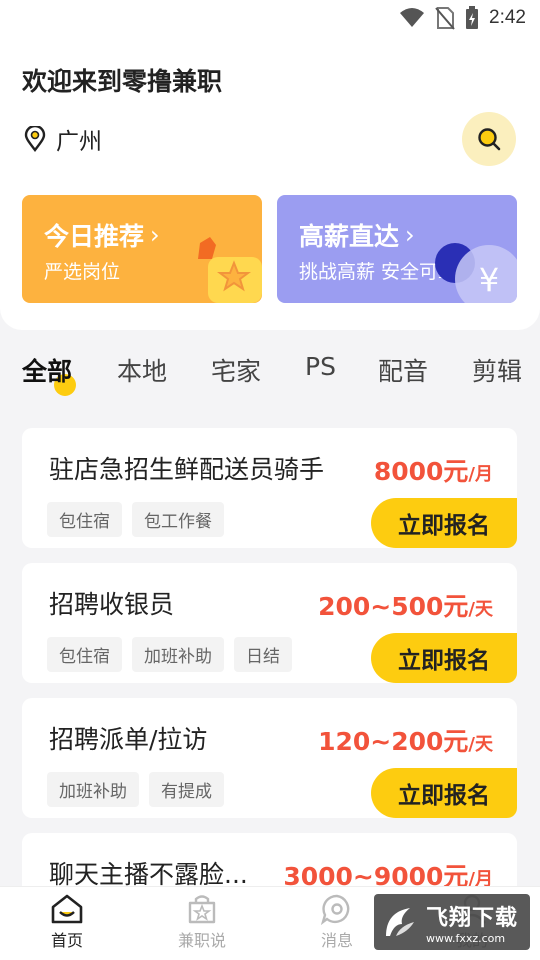 The height and width of the screenshot is (960, 540). I want to click on nav-home: 首页, so click(67, 922).